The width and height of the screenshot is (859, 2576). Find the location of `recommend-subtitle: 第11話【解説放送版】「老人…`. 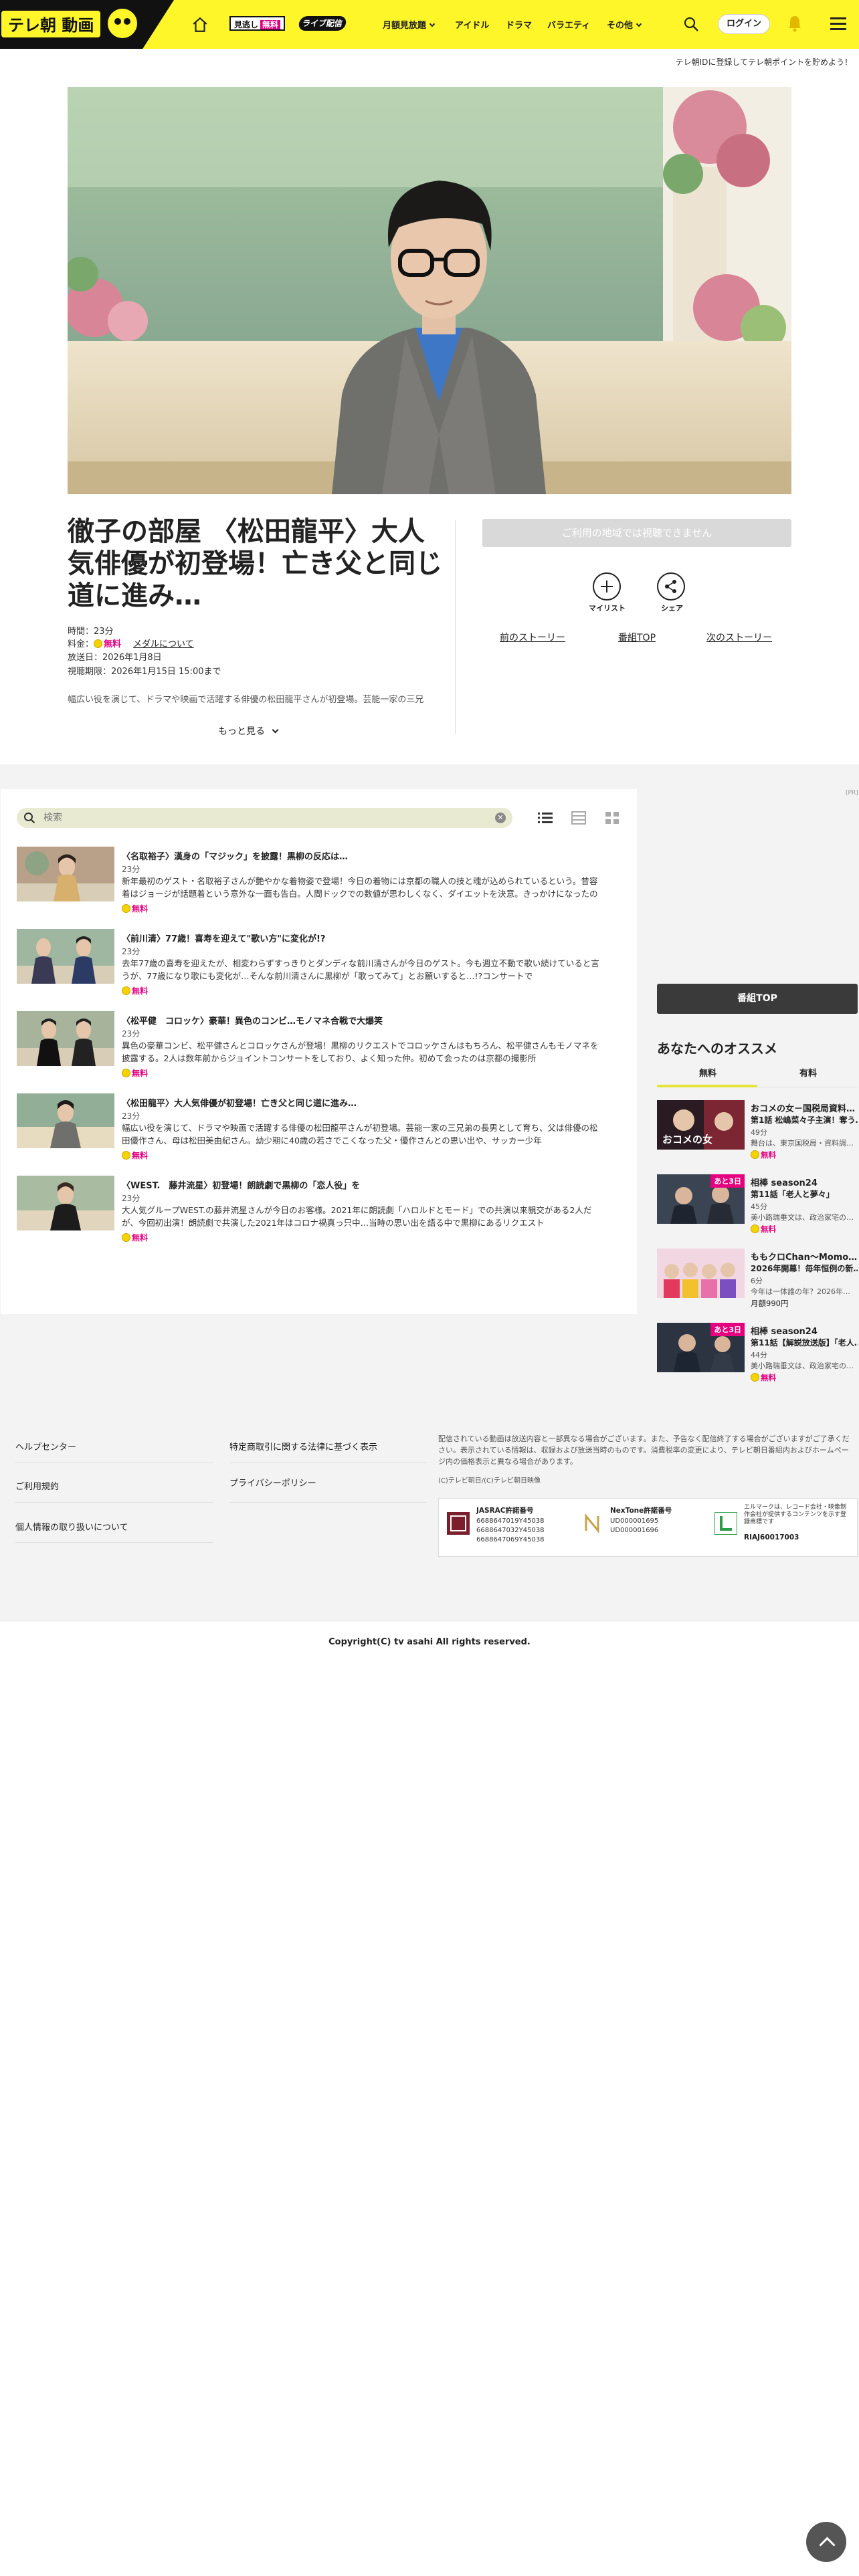

recommend-subtitle: 第11話【解説放送版】「老人… is located at coordinates (804, 1343).